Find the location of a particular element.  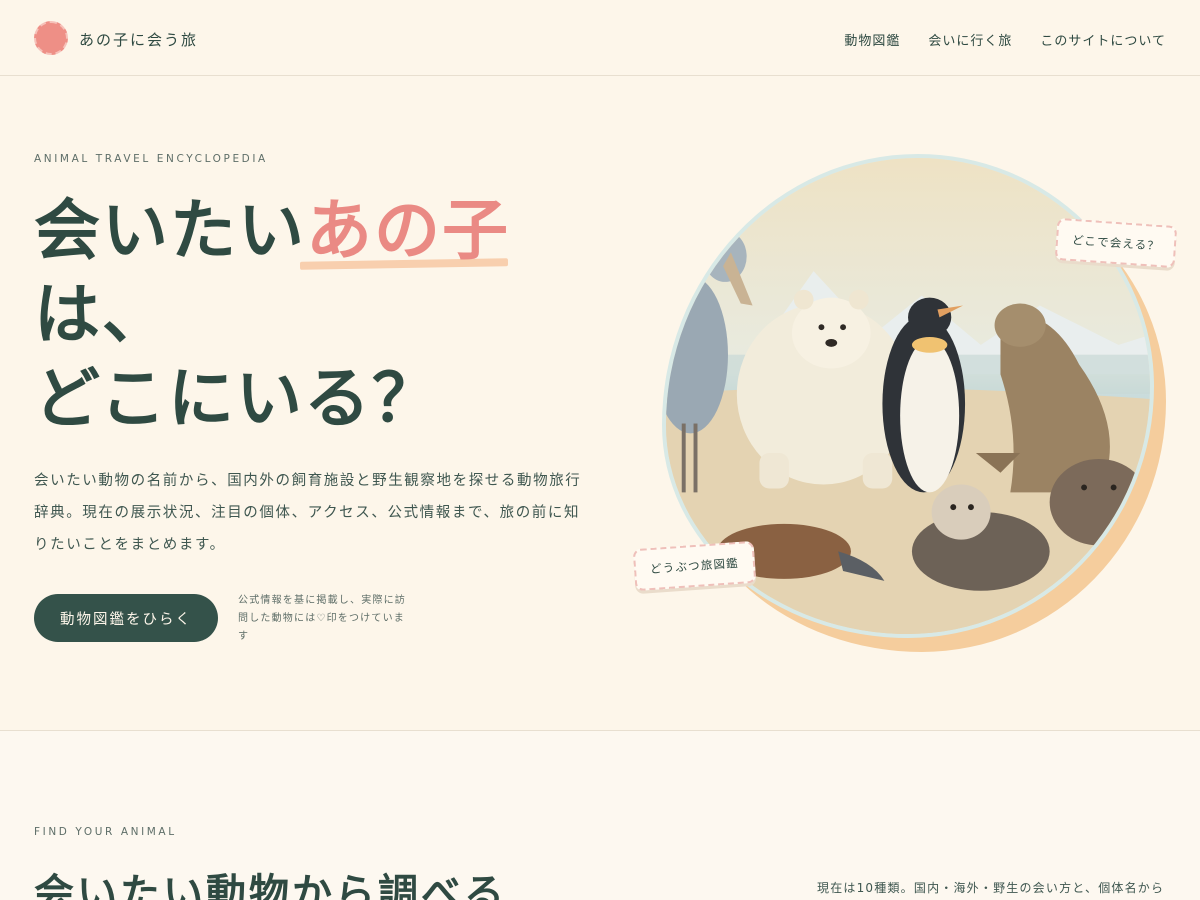

section-title: 会いたい動物から調べる is located at coordinates (270, 885).